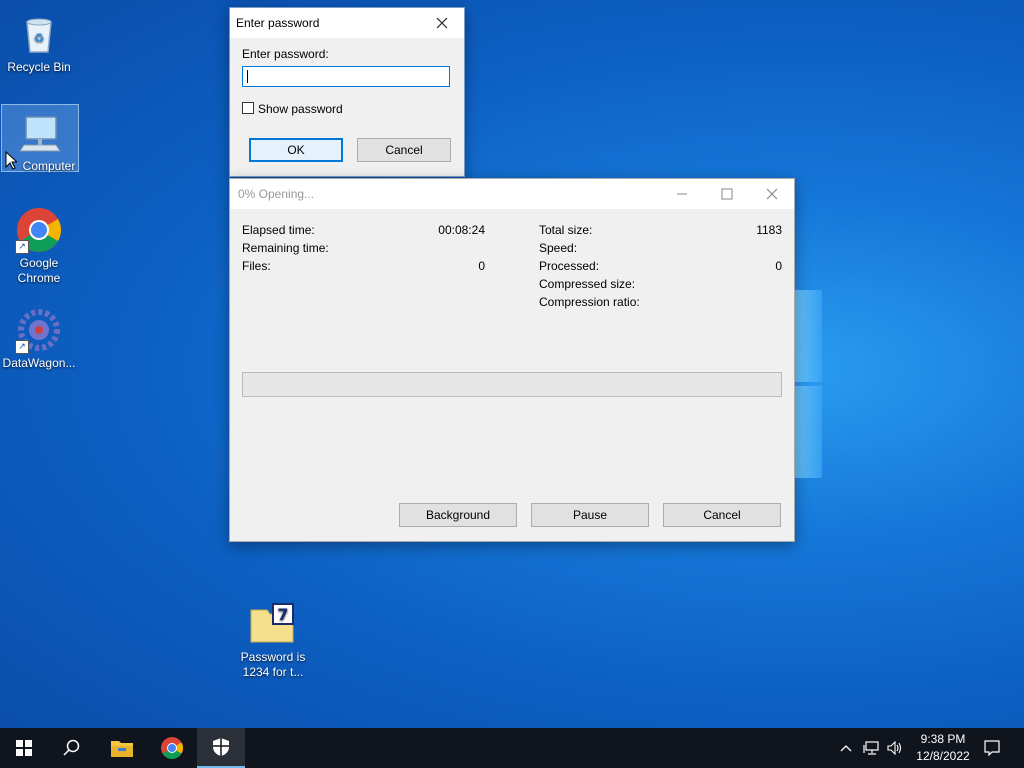 The width and height of the screenshot is (1024, 768). Describe the element at coordinates (11, 160) in the screenshot. I see `mouse-cursor-icon` at that location.